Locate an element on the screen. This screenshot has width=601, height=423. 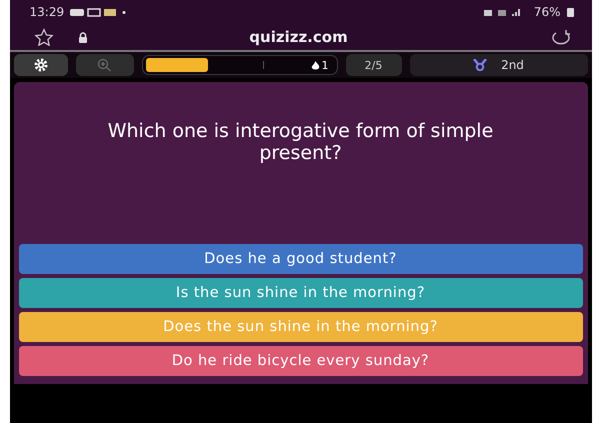
question-counter: 2/5 is located at coordinates (374, 65).